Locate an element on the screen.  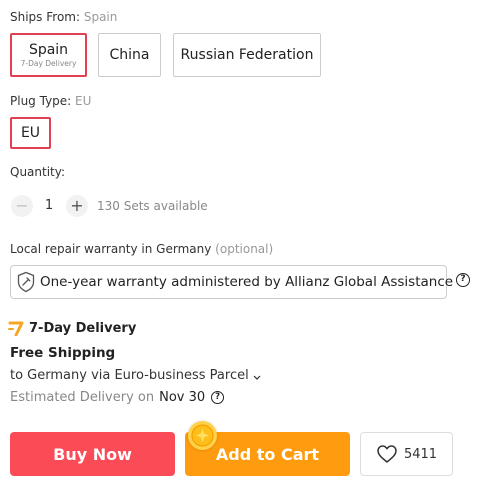
quantity-decrease-button: − is located at coordinates (22, 206).